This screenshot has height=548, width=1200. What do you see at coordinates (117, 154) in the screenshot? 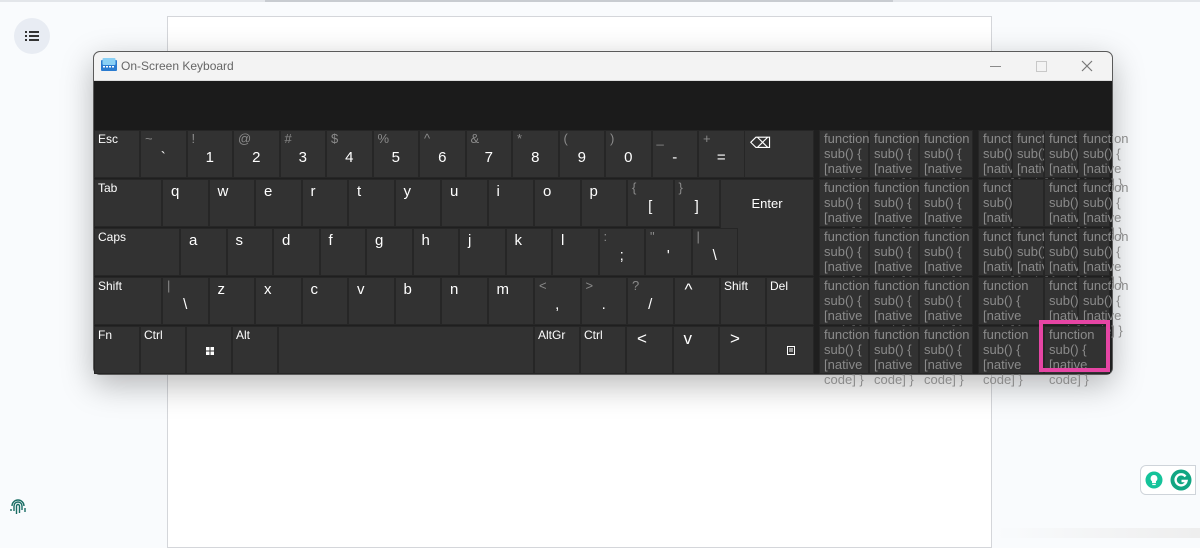
I see `key-esc: Esc` at bounding box center [117, 154].